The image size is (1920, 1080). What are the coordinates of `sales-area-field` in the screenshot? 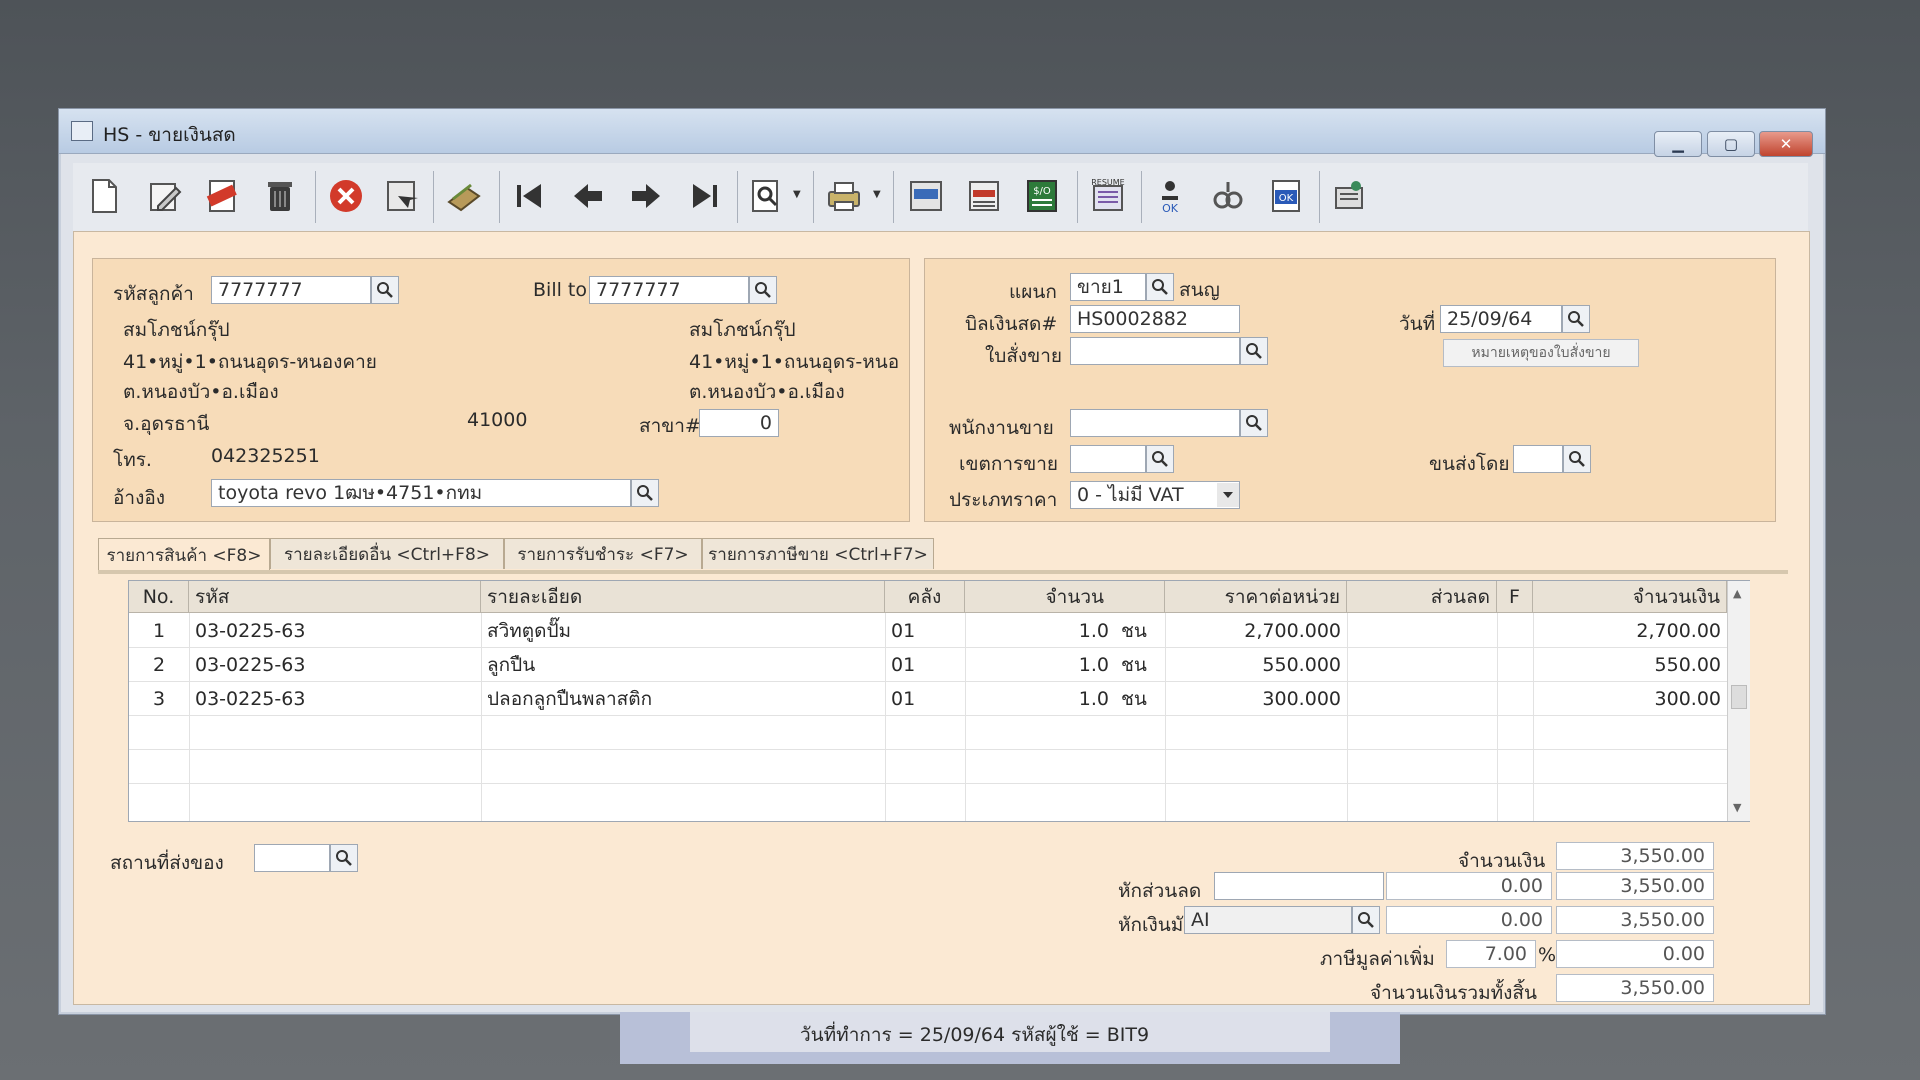 It's located at (1108, 459).